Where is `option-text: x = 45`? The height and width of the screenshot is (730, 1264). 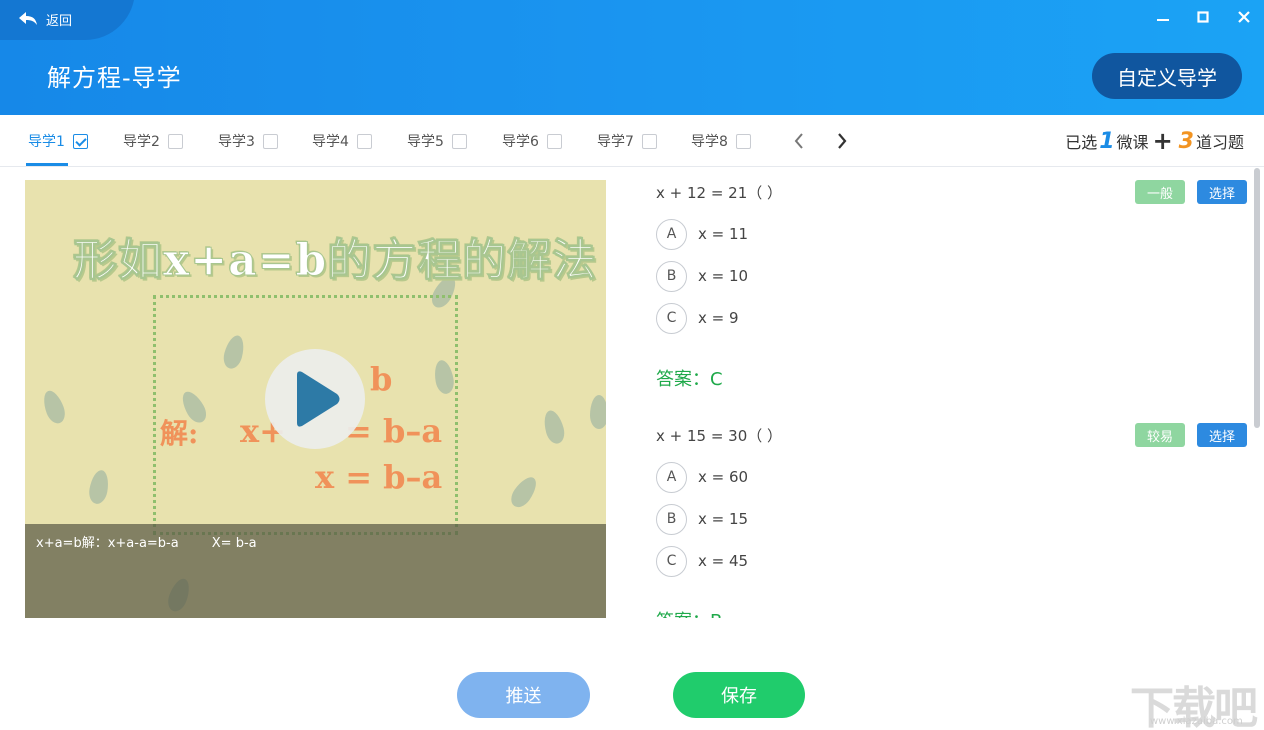 option-text: x = 45 is located at coordinates (723, 561).